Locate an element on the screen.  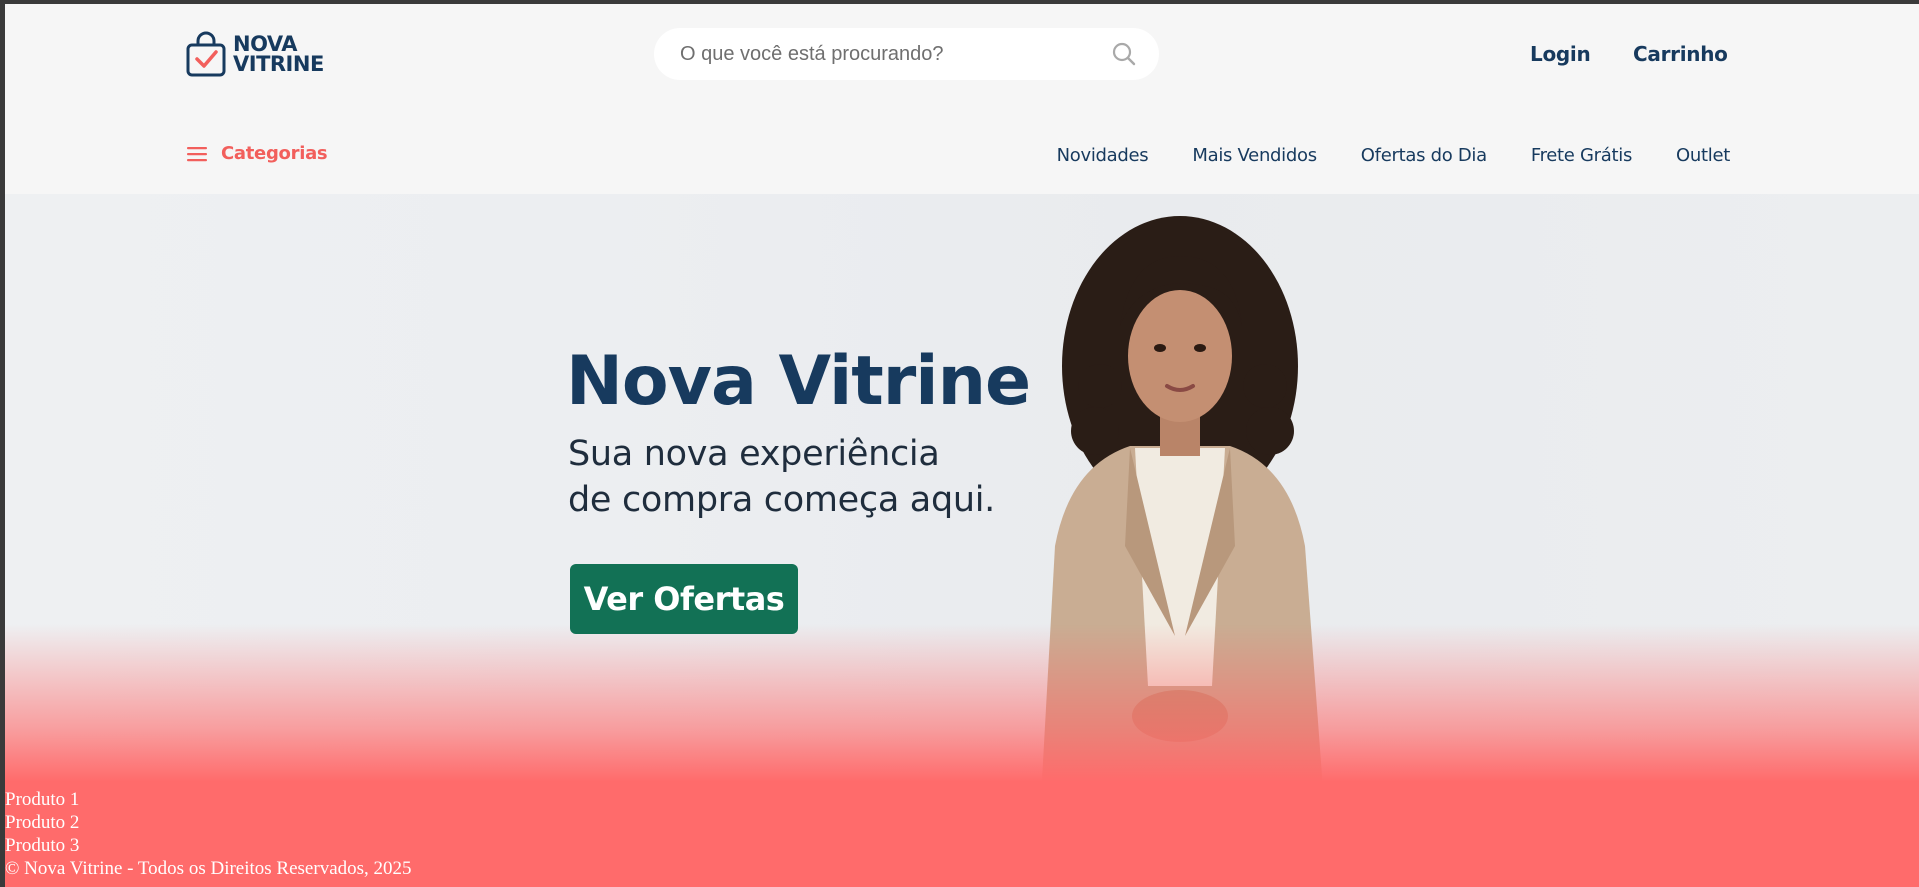
login-link: Login is located at coordinates (1560, 54).